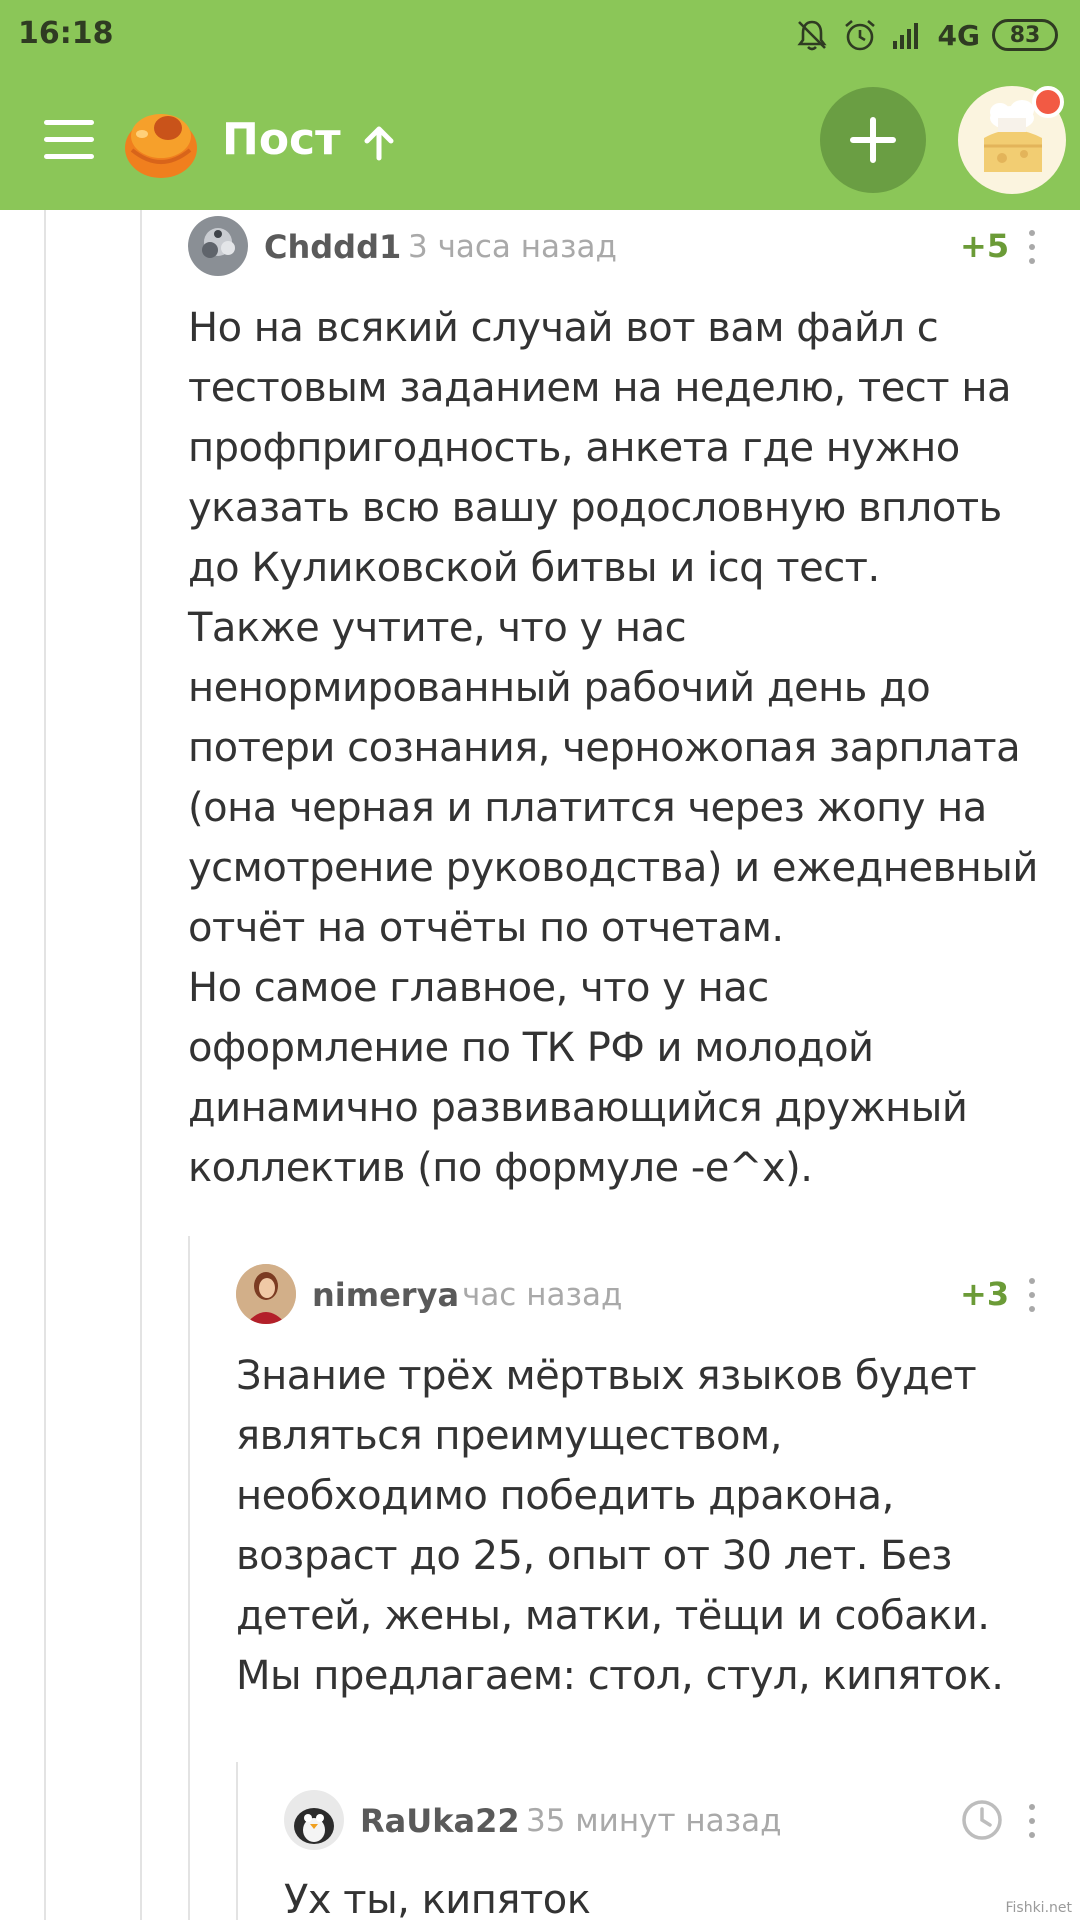  What do you see at coordinates (985, 1294) in the screenshot?
I see `comment-rating: +3` at bounding box center [985, 1294].